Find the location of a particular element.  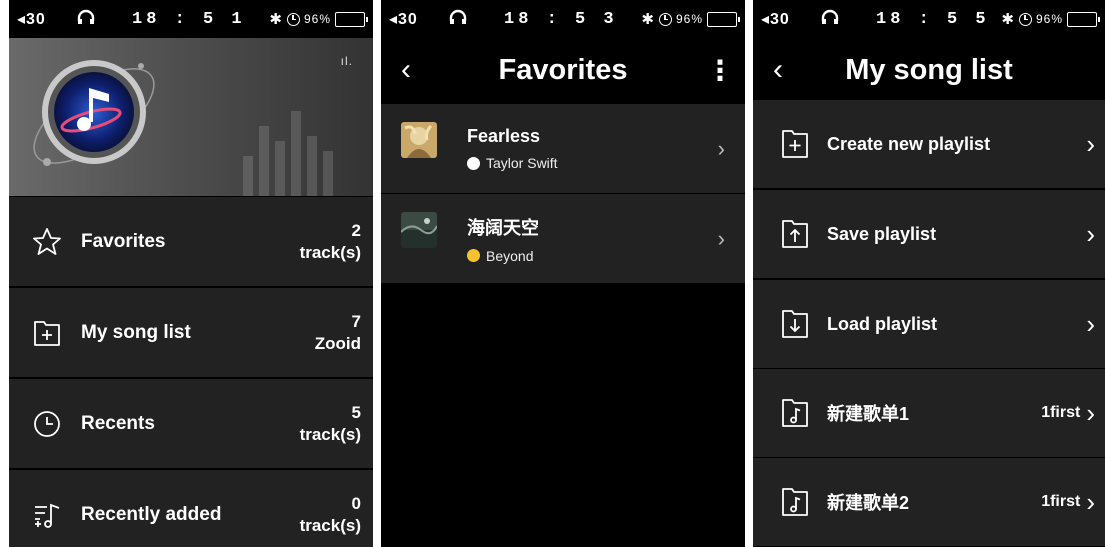

status-time: 18 : 5 1 is located at coordinates (189, 19).